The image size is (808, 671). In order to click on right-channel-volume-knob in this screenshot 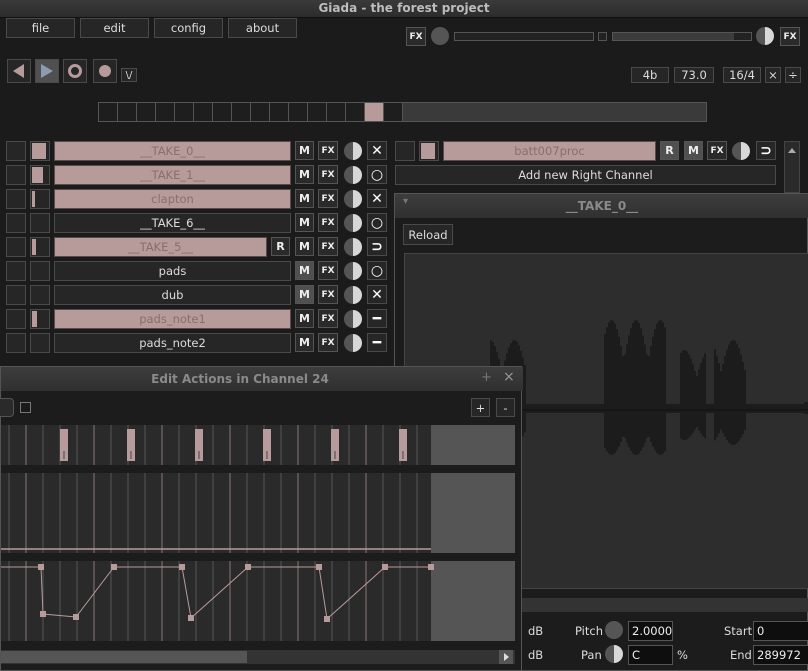, I will do `click(741, 151)`.